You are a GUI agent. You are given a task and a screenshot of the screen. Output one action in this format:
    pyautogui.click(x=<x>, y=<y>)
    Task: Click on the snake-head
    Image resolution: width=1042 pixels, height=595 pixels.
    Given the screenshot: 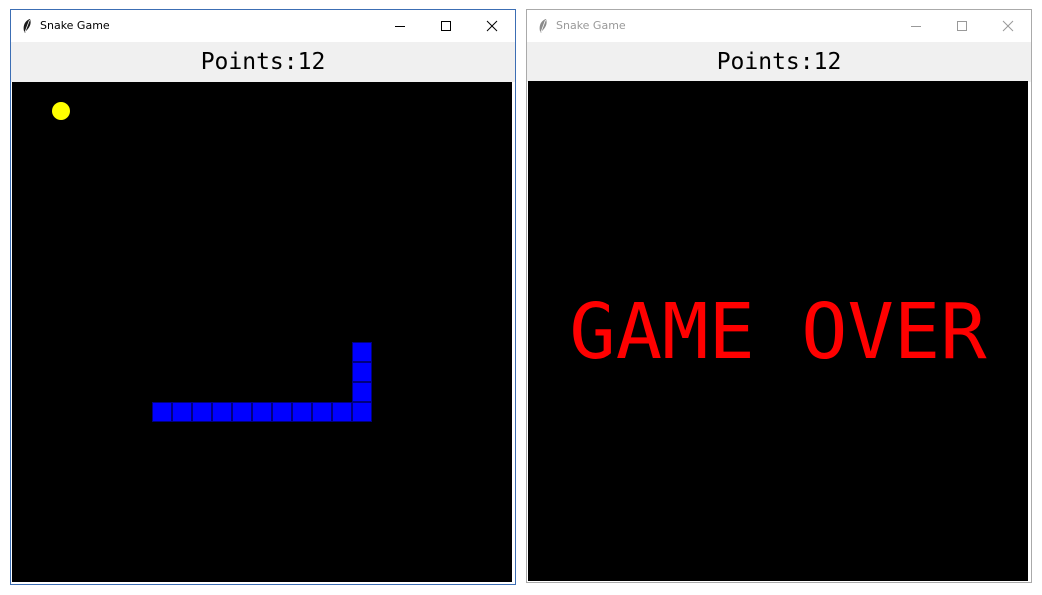 What is the action you would take?
    pyautogui.click(x=362, y=352)
    